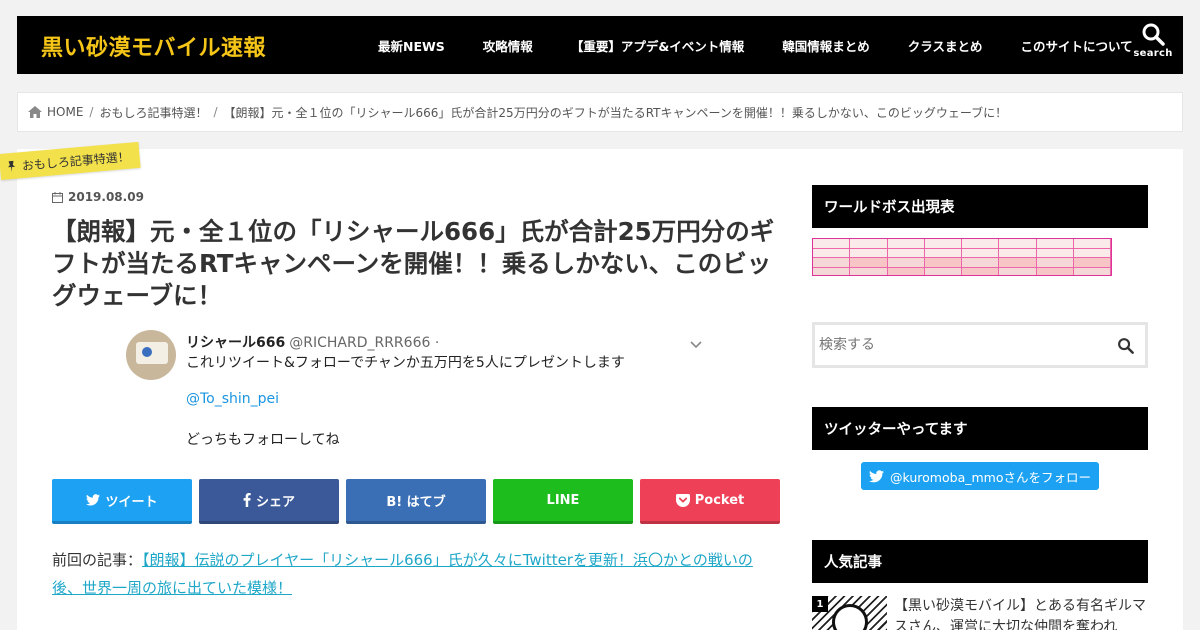 The width and height of the screenshot is (1200, 630). I want to click on nav-item-about: このサイトについて, so click(1077, 45).